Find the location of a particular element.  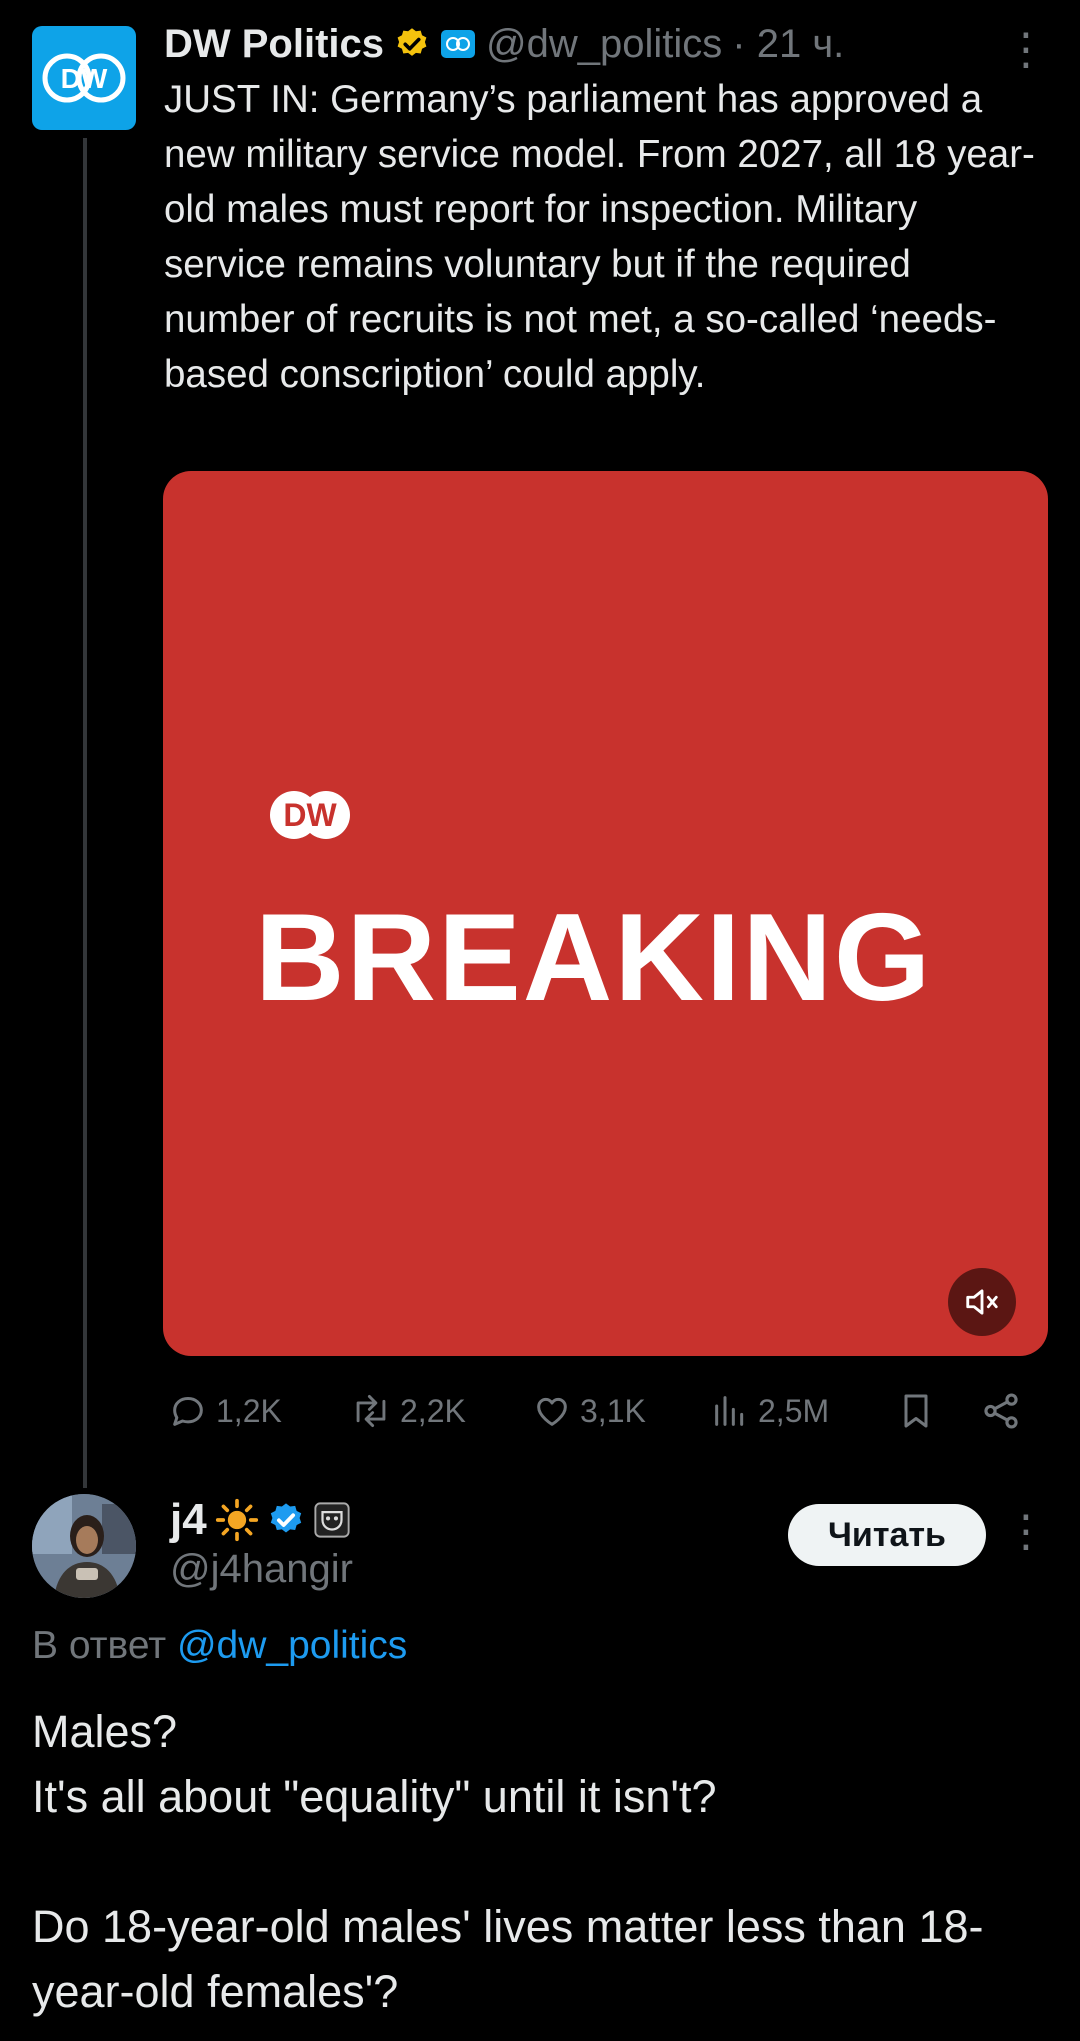

bookmark-button is located at coordinates (938, 1411).